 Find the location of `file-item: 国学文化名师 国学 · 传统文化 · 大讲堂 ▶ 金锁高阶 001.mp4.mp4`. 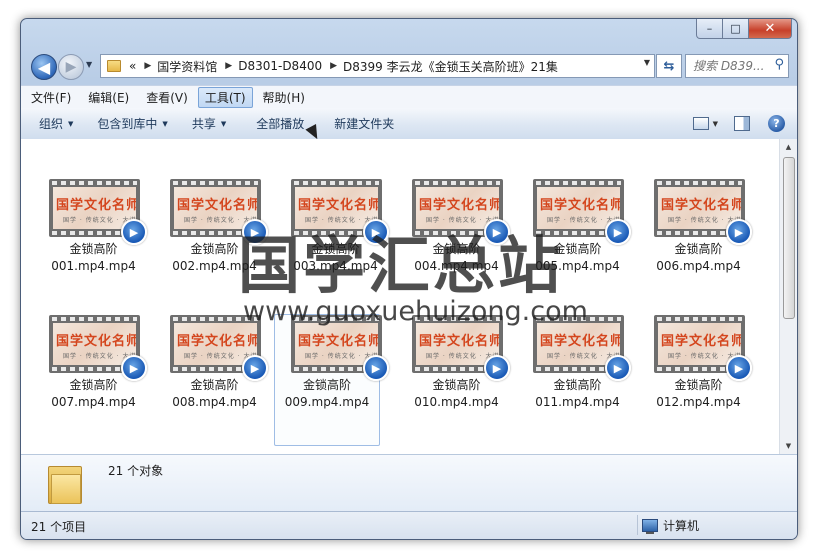

file-item: 国学文化名师 国学 · 传统文化 · 大讲堂 ▶ 金锁高阶 001.mp4.mp4 is located at coordinates (90, 244).